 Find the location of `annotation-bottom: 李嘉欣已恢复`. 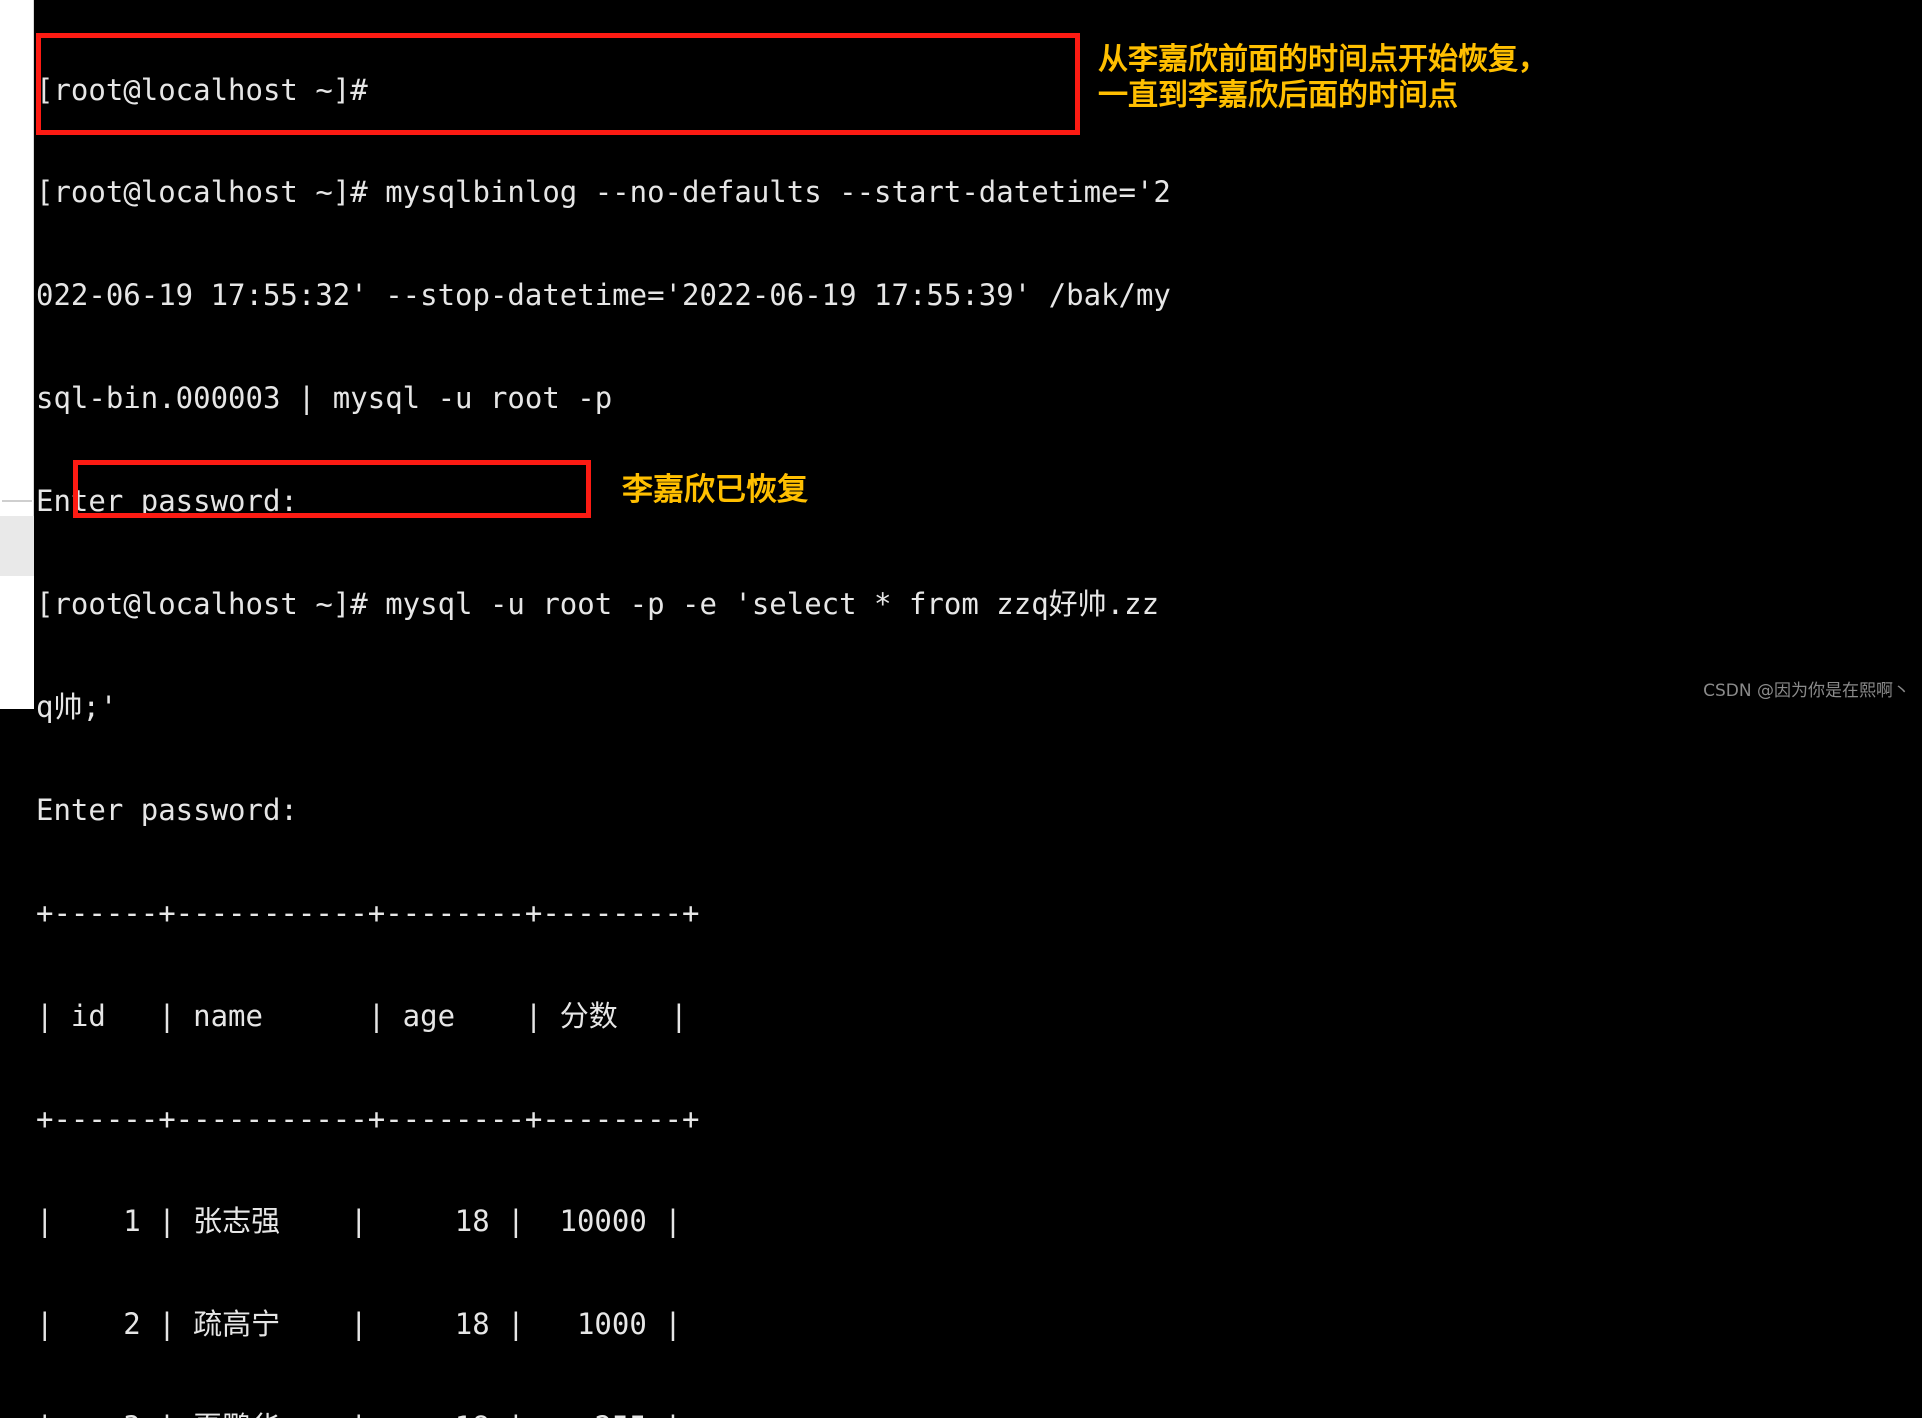

annotation-bottom: 李嘉欣已恢复 is located at coordinates (715, 490).